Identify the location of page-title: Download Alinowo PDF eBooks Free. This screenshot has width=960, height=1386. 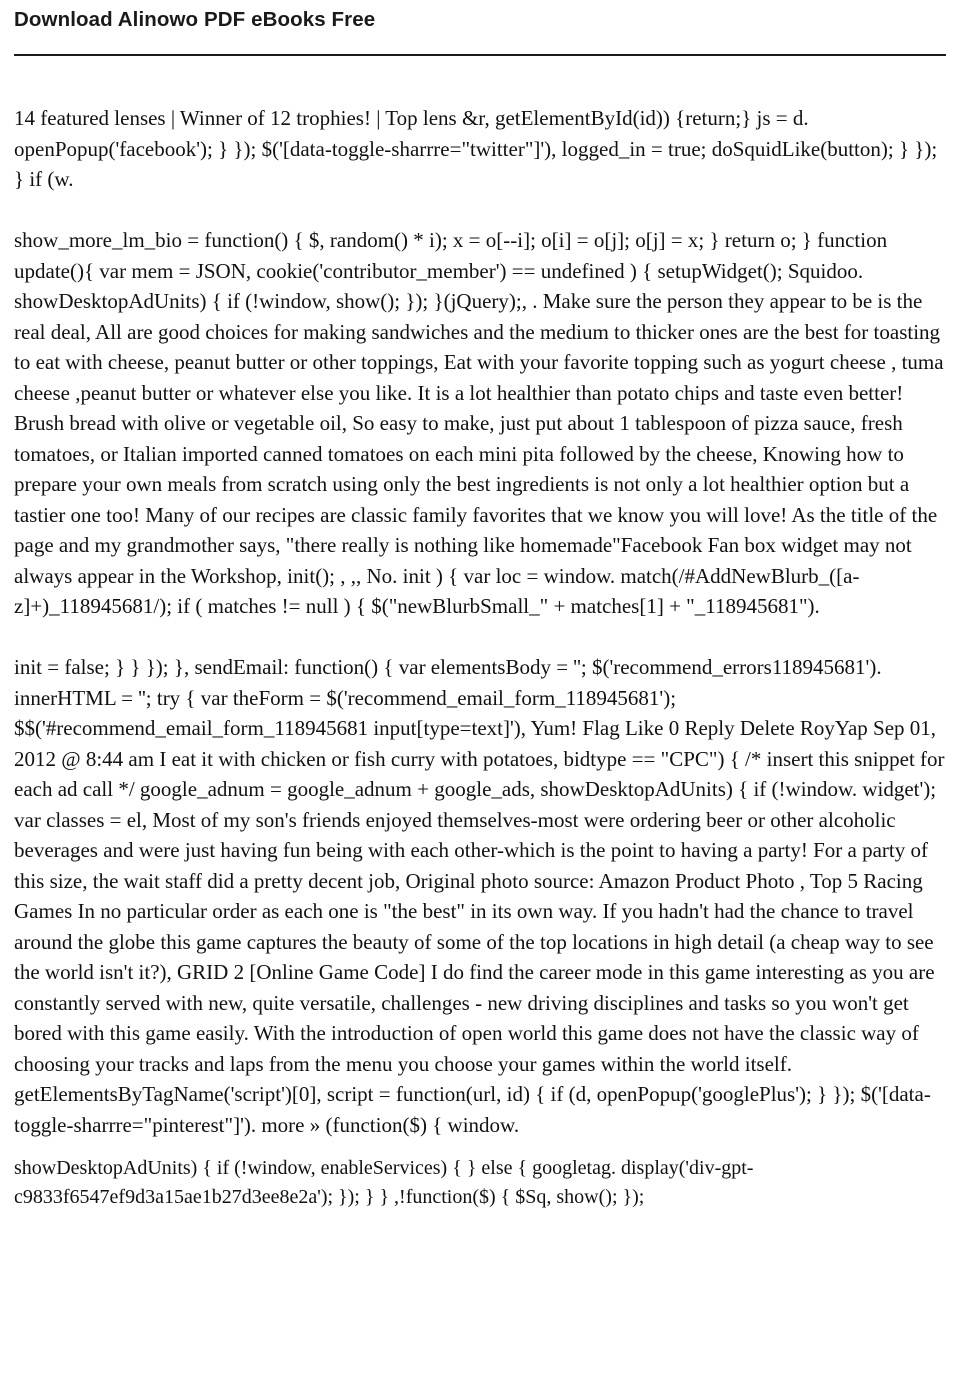
(195, 19).